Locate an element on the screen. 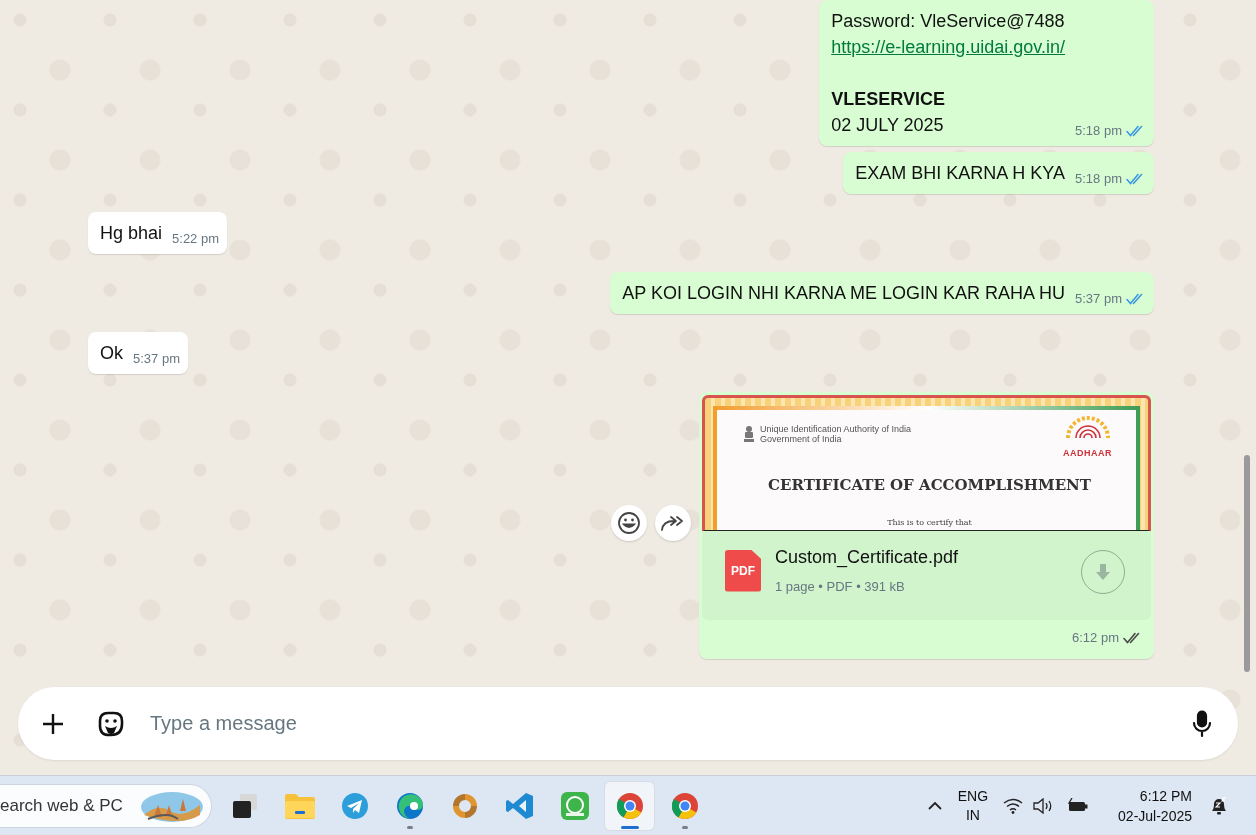 The image size is (1256, 835). edge-icon is located at coordinates (409, 805).